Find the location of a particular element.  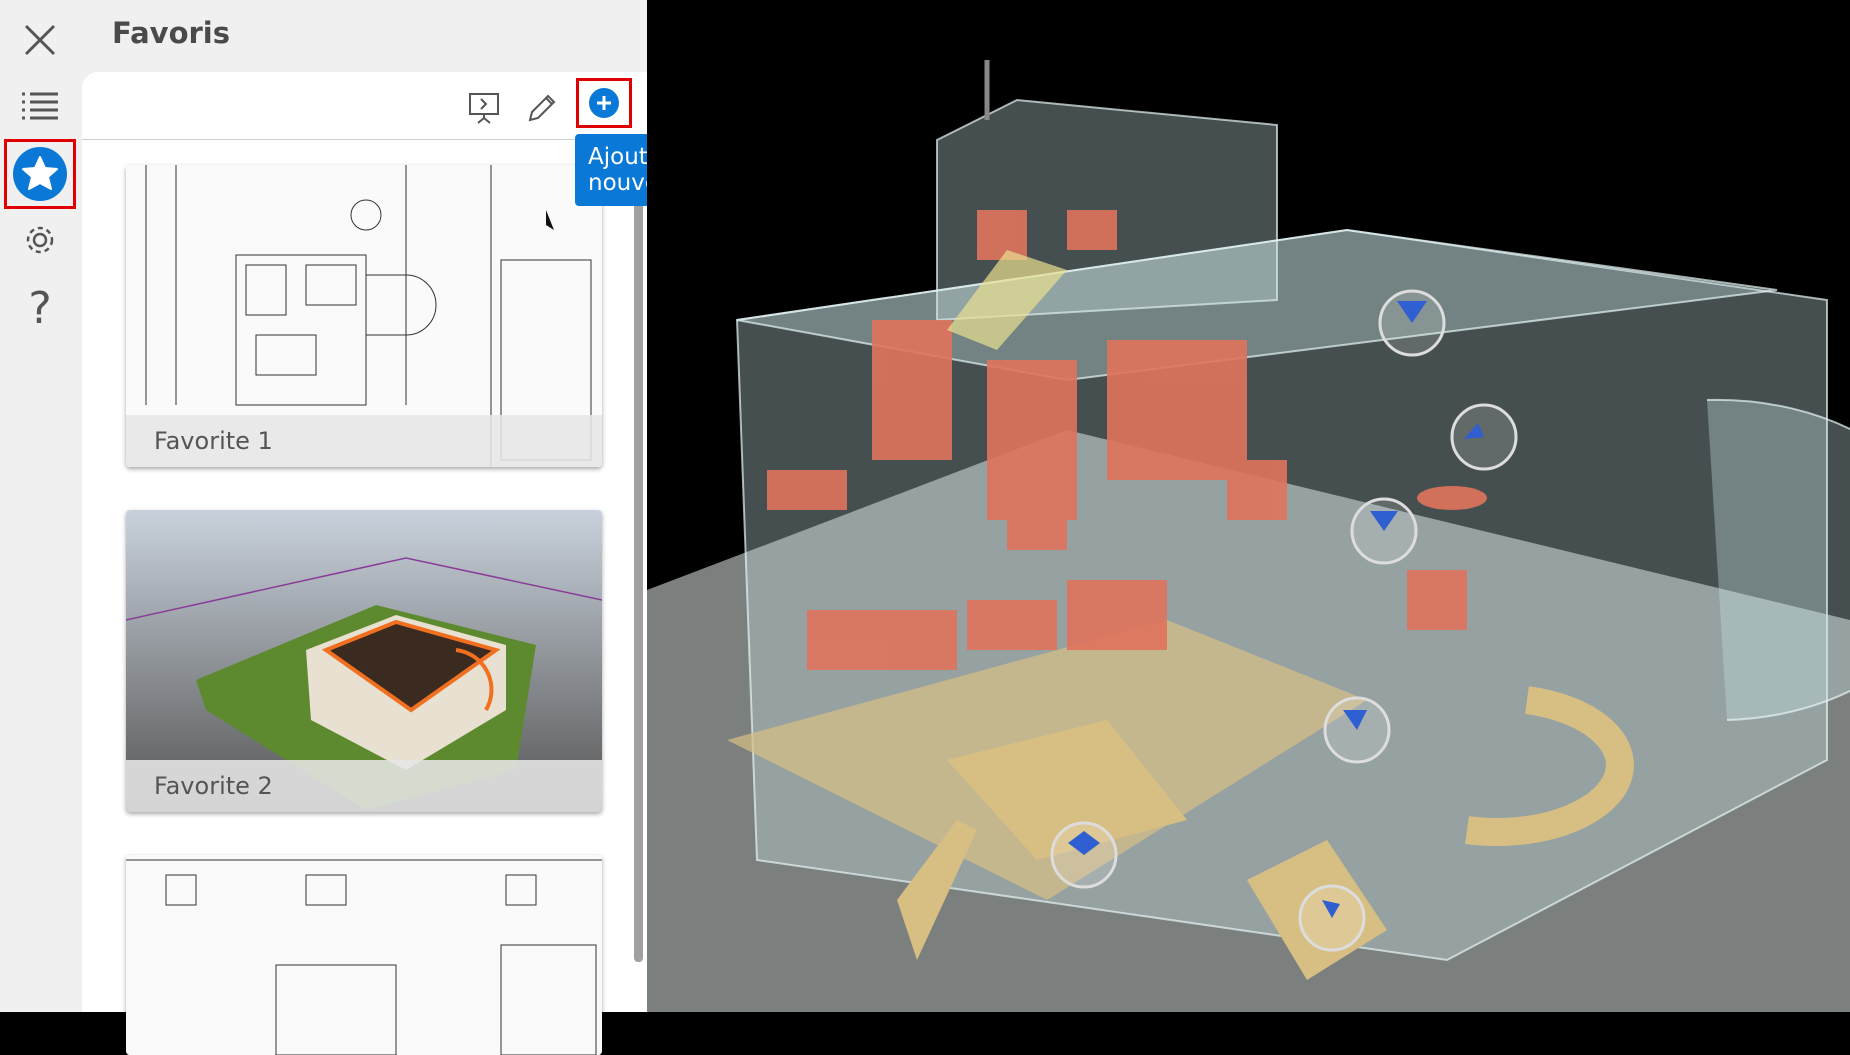

favorite-item-2: Favorite 2 is located at coordinates (364, 661).